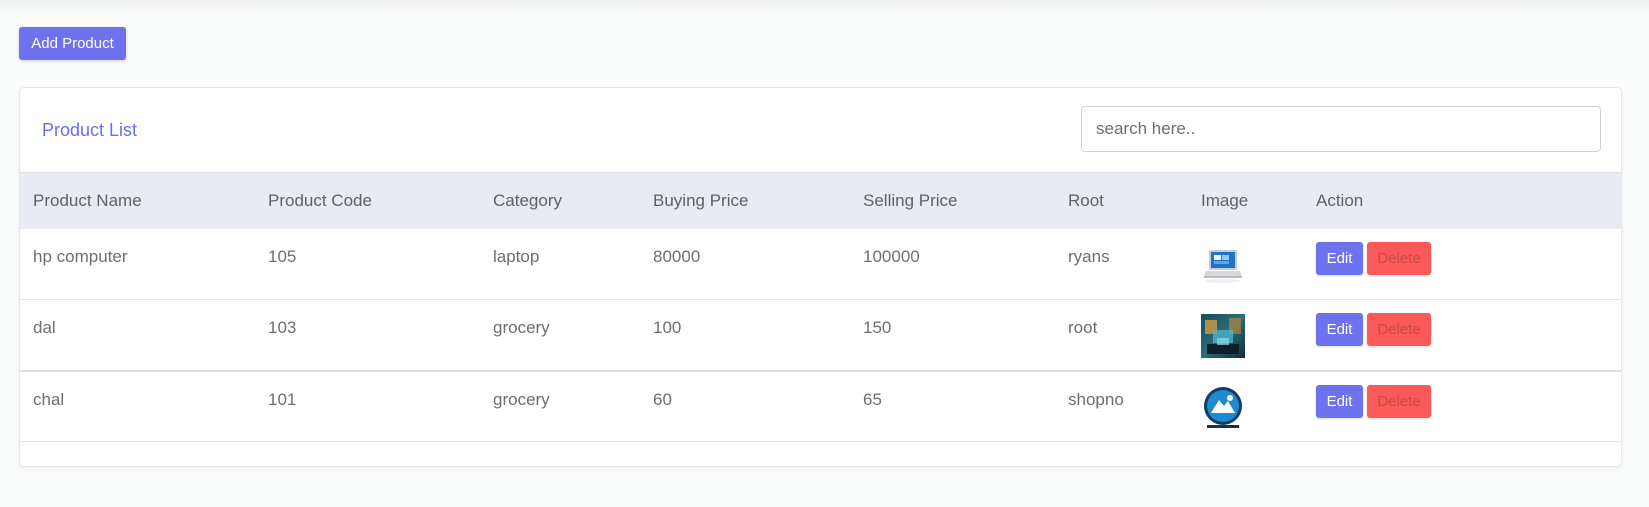  What do you see at coordinates (49, 399) in the screenshot?
I see `cell-product-name: chal` at bounding box center [49, 399].